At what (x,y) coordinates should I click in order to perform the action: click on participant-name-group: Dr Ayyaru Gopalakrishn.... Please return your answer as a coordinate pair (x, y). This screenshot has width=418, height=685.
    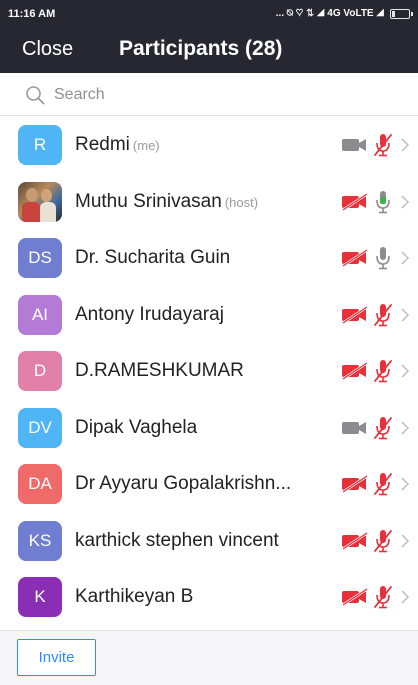
    Looking at the image, I should click on (201, 484).